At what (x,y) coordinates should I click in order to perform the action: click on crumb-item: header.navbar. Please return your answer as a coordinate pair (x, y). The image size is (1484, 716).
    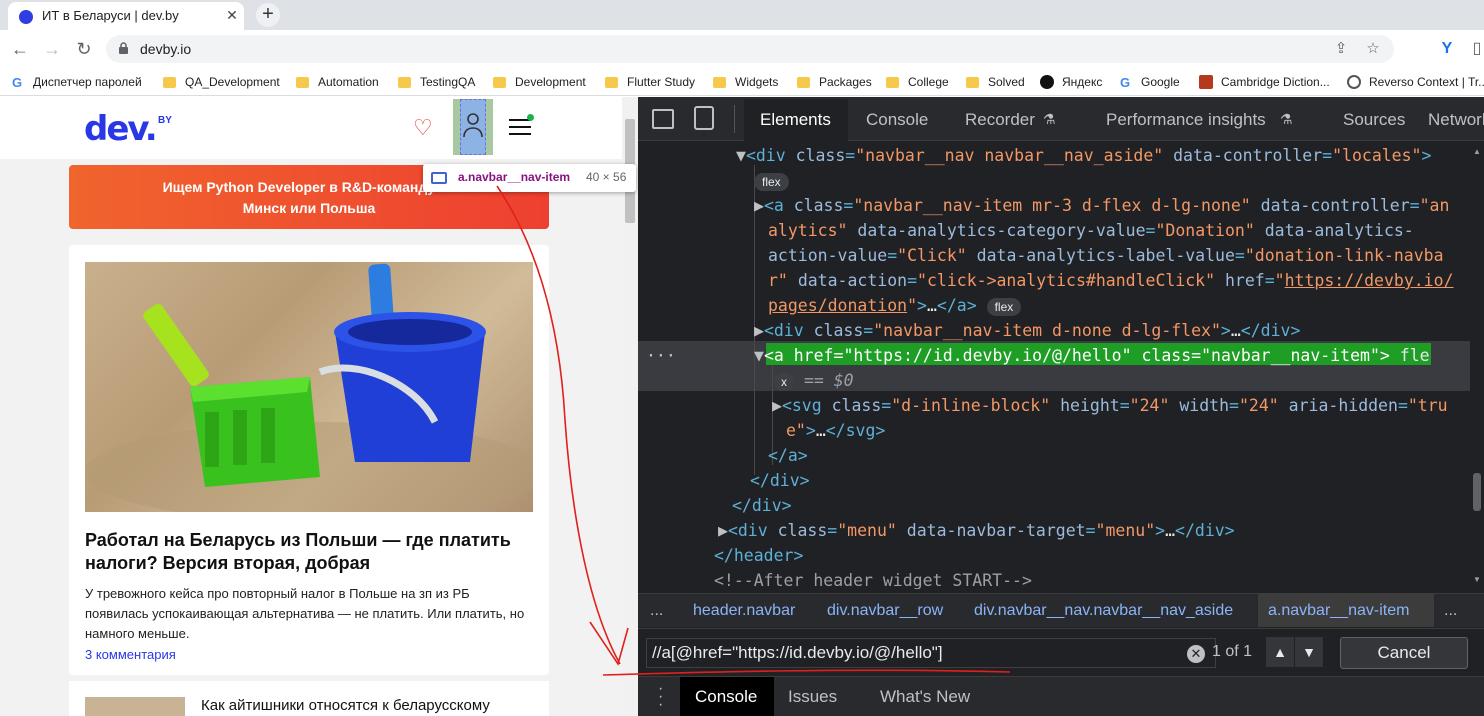
    Looking at the image, I should click on (744, 611).